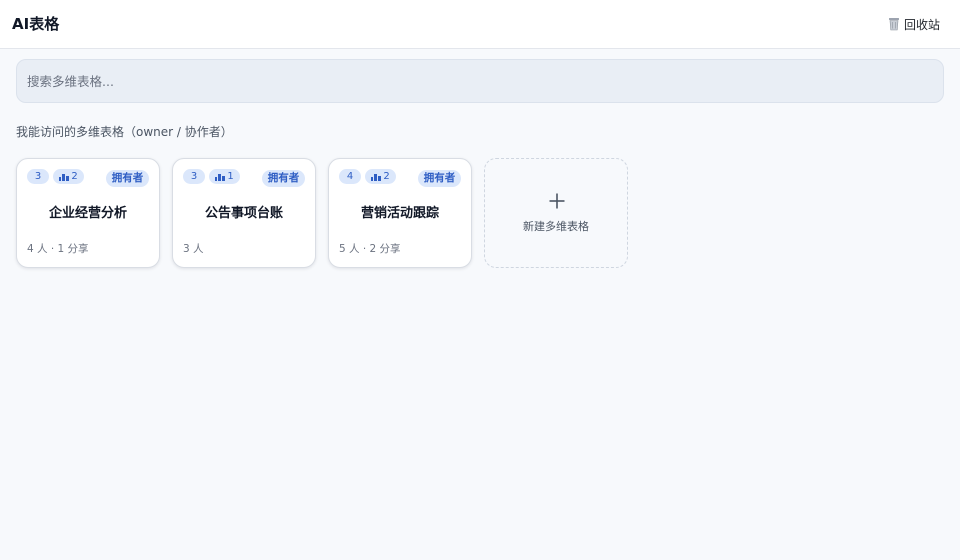 The height and width of the screenshot is (560, 960). I want to click on new-table-label: 新建多维表格, so click(556, 226).